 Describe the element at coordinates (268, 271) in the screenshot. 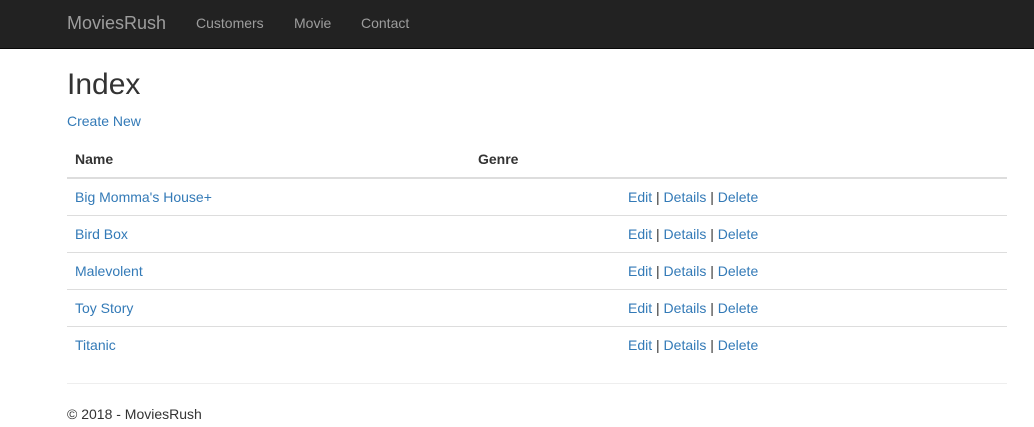

I see `movie-name-cell: Malevolent` at that location.